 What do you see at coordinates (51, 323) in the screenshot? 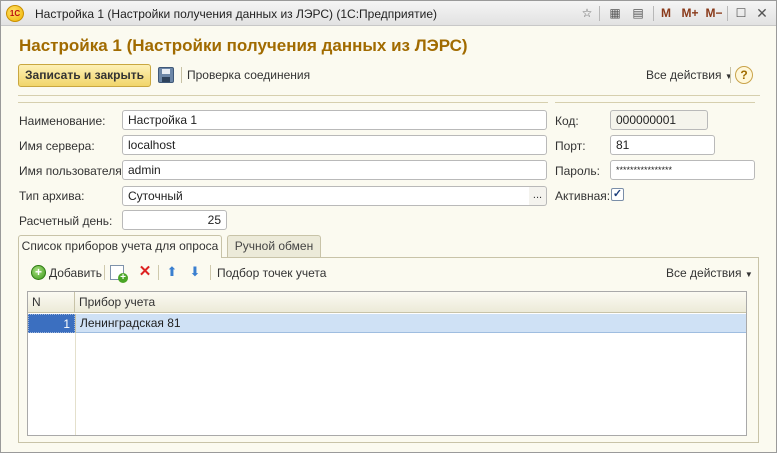
I see `row-number-cell: 1` at bounding box center [51, 323].